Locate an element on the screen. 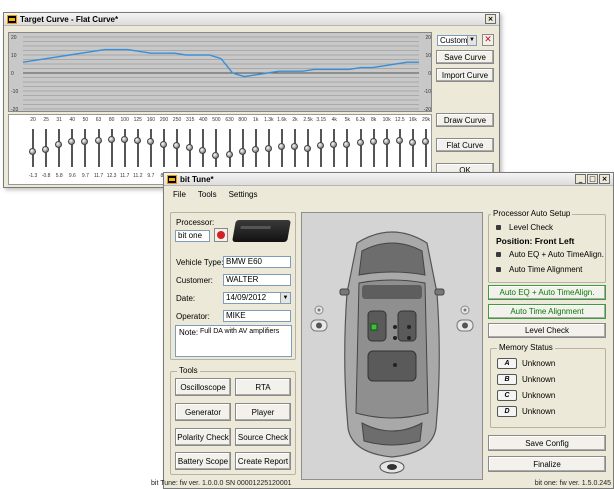 The image size is (614, 489). draw-curve-button: Draw Curve is located at coordinates (465, 120).